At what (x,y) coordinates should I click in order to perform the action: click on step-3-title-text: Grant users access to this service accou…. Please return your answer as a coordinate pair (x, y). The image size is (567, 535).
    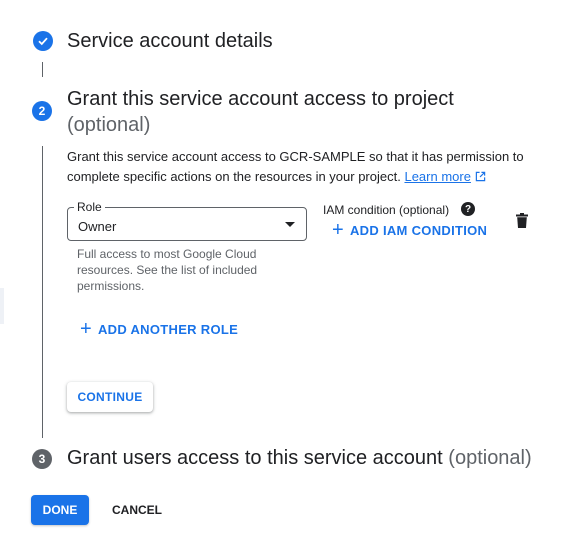
    Looking at the image, I should click on (255, 458).